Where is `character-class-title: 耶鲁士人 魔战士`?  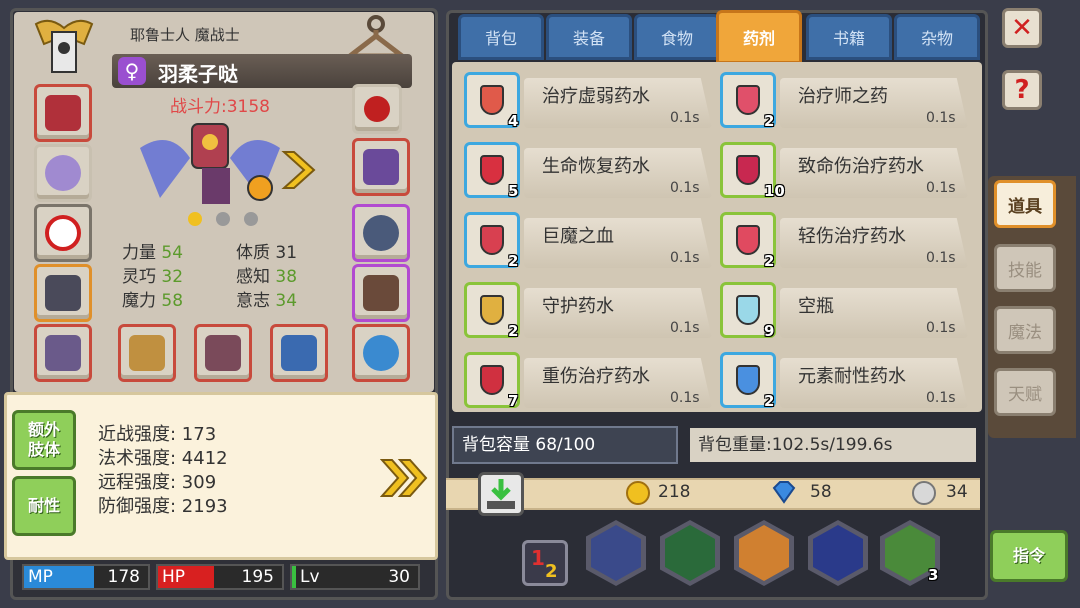
character-class-title: 耶鲁士人 魔战士 is located at coordinates (185, 35).